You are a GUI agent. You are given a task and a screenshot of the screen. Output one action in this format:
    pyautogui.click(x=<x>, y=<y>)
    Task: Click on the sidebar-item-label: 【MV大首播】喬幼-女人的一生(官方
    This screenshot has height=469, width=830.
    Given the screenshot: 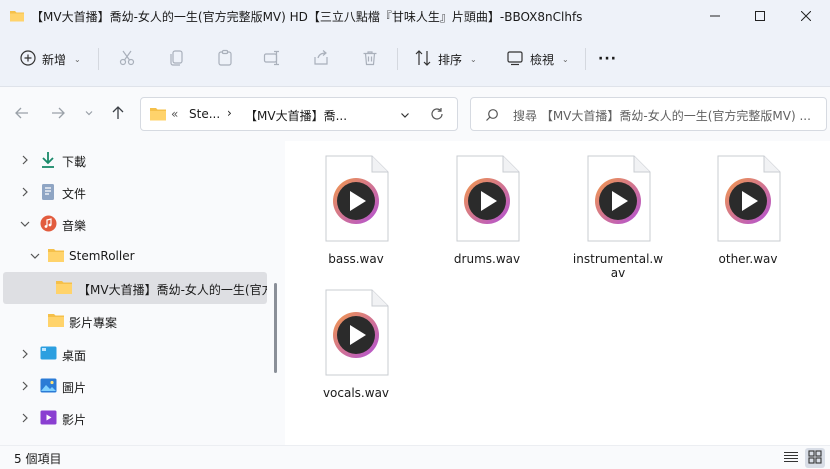 What is the action you would take?
    pyautogui.click(x=172, y=290)
    